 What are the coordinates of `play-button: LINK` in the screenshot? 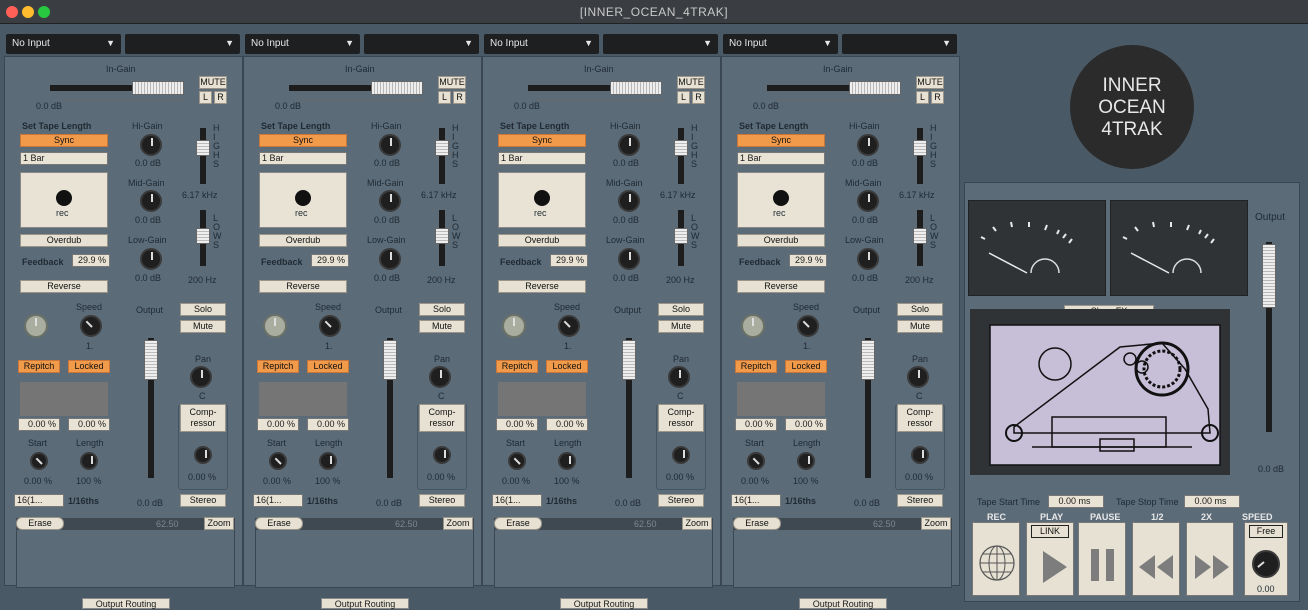 It's located at (1050, 559).